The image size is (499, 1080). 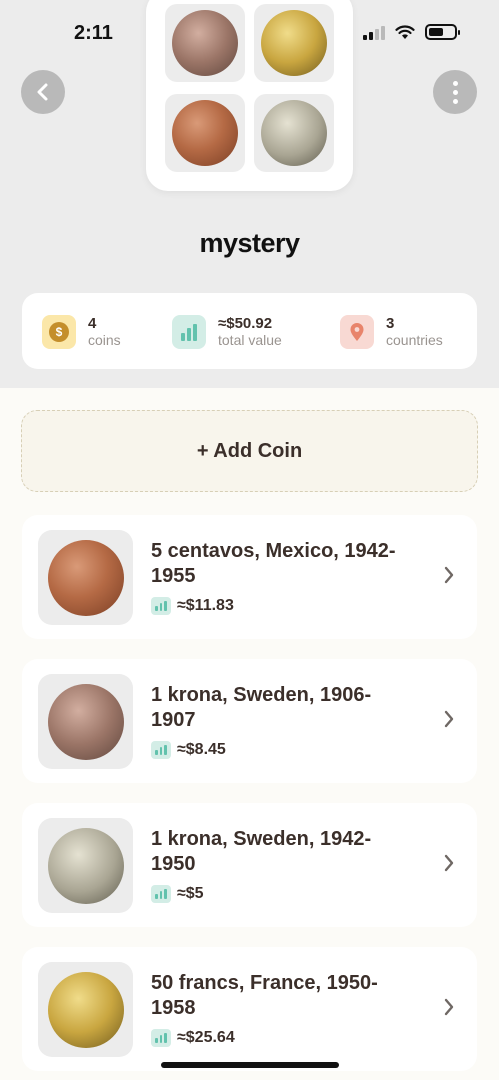 I want to click on more-vertical-icon, so click(x=455, y=92).